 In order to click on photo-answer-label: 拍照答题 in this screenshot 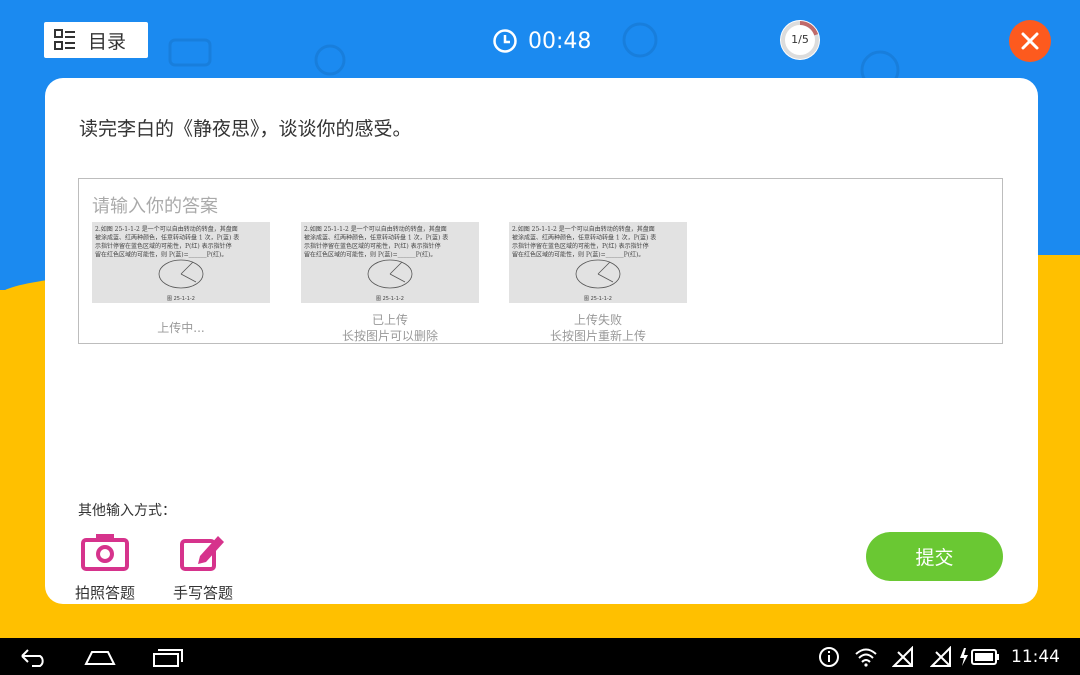, I will do `click(104, 593)`.